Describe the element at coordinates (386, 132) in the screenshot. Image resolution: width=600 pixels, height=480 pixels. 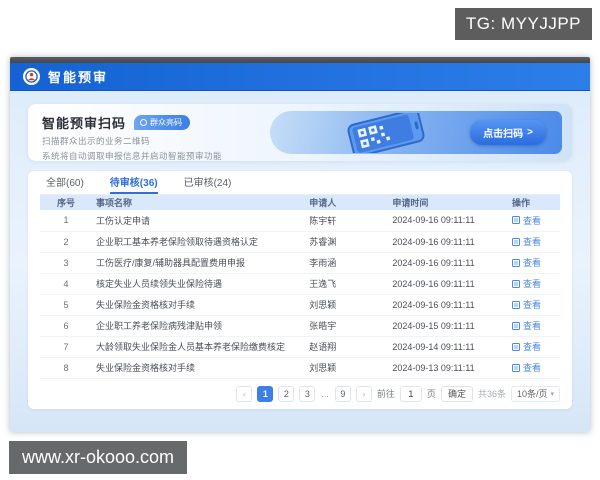
I see `phone-qr-illustration` at that location.